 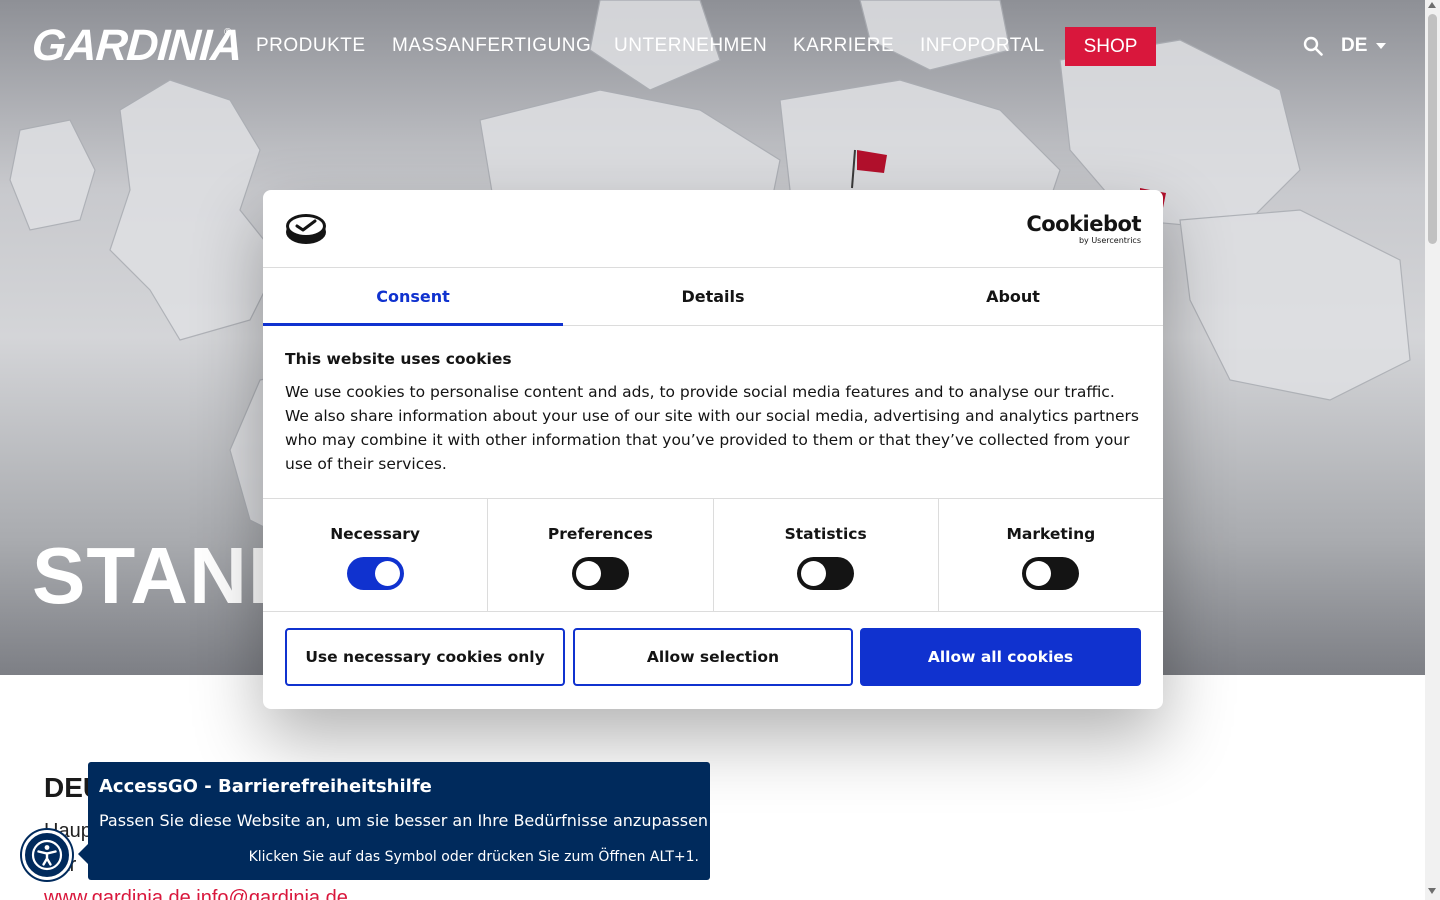 I want to click on toggle-label: Necessary, so click(x=375, y=534).